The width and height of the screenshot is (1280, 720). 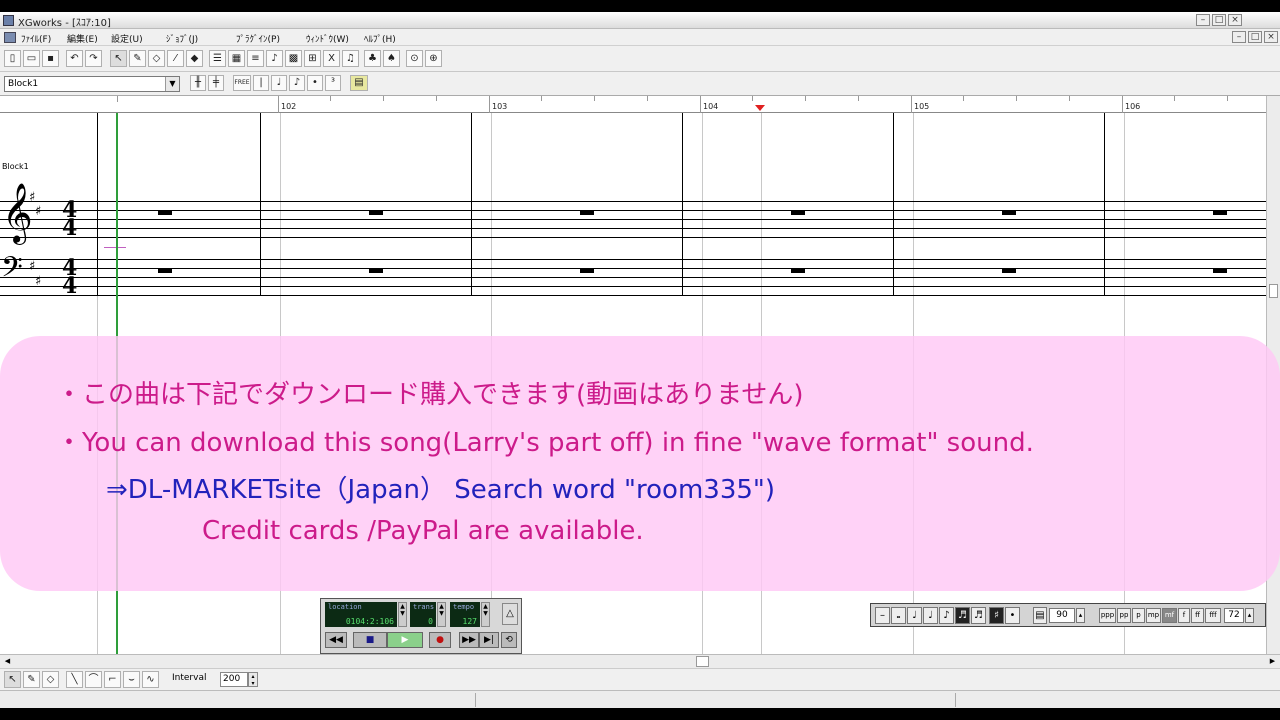 I want to click on menu-file: ﾌｧｲﾙ(F), so click(x=36, y=38).